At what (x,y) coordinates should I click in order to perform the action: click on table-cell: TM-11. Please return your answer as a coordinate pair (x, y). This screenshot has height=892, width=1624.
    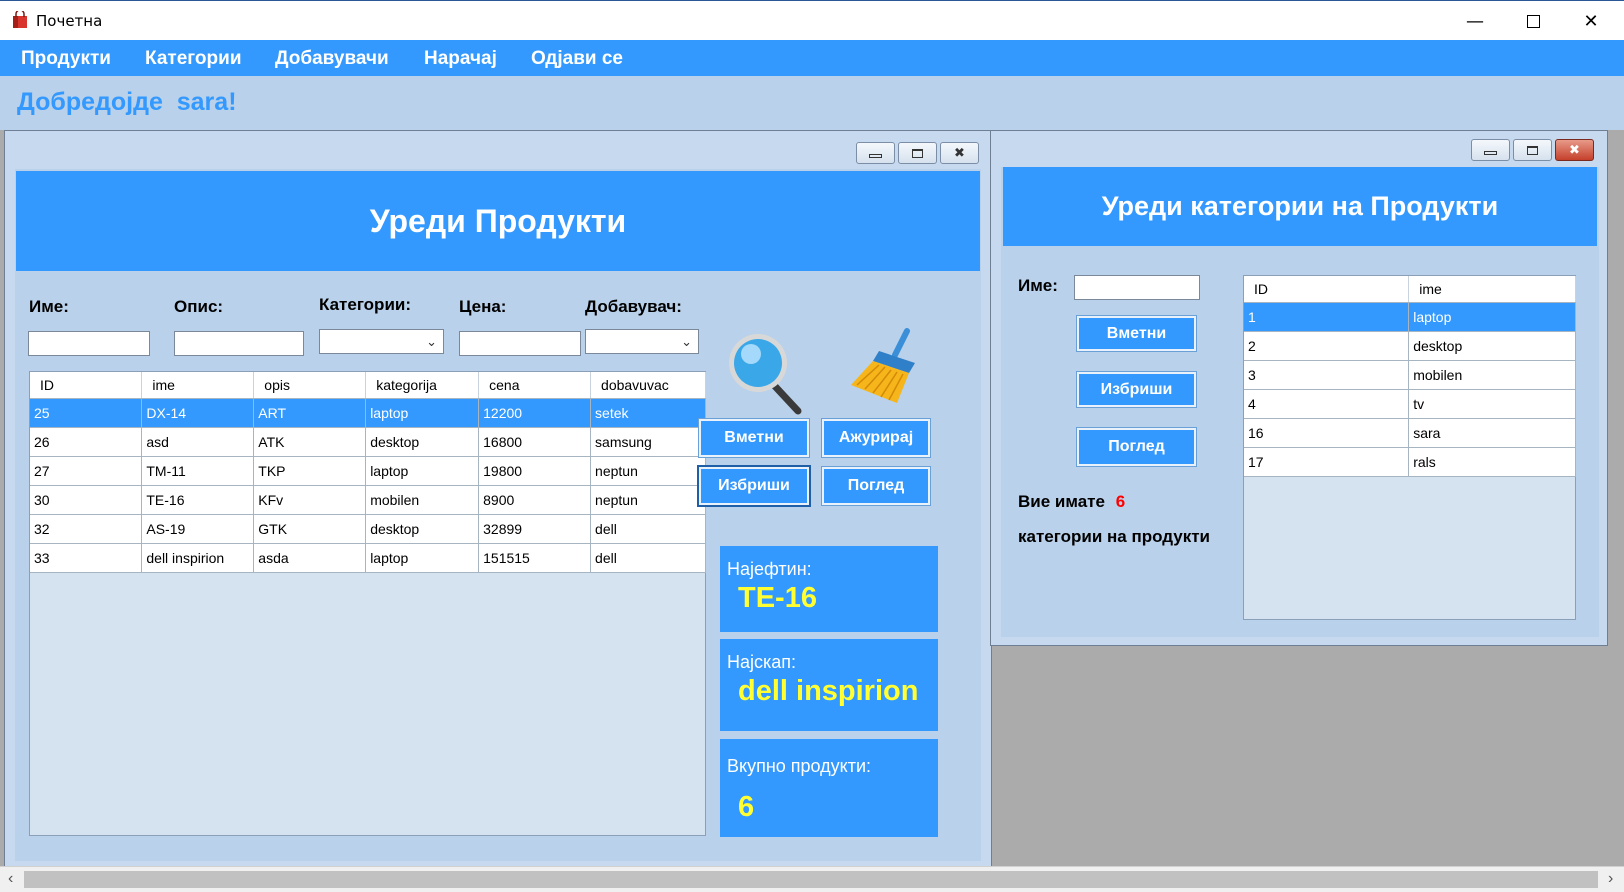
    Looking at the image, I should click on (198, 471).